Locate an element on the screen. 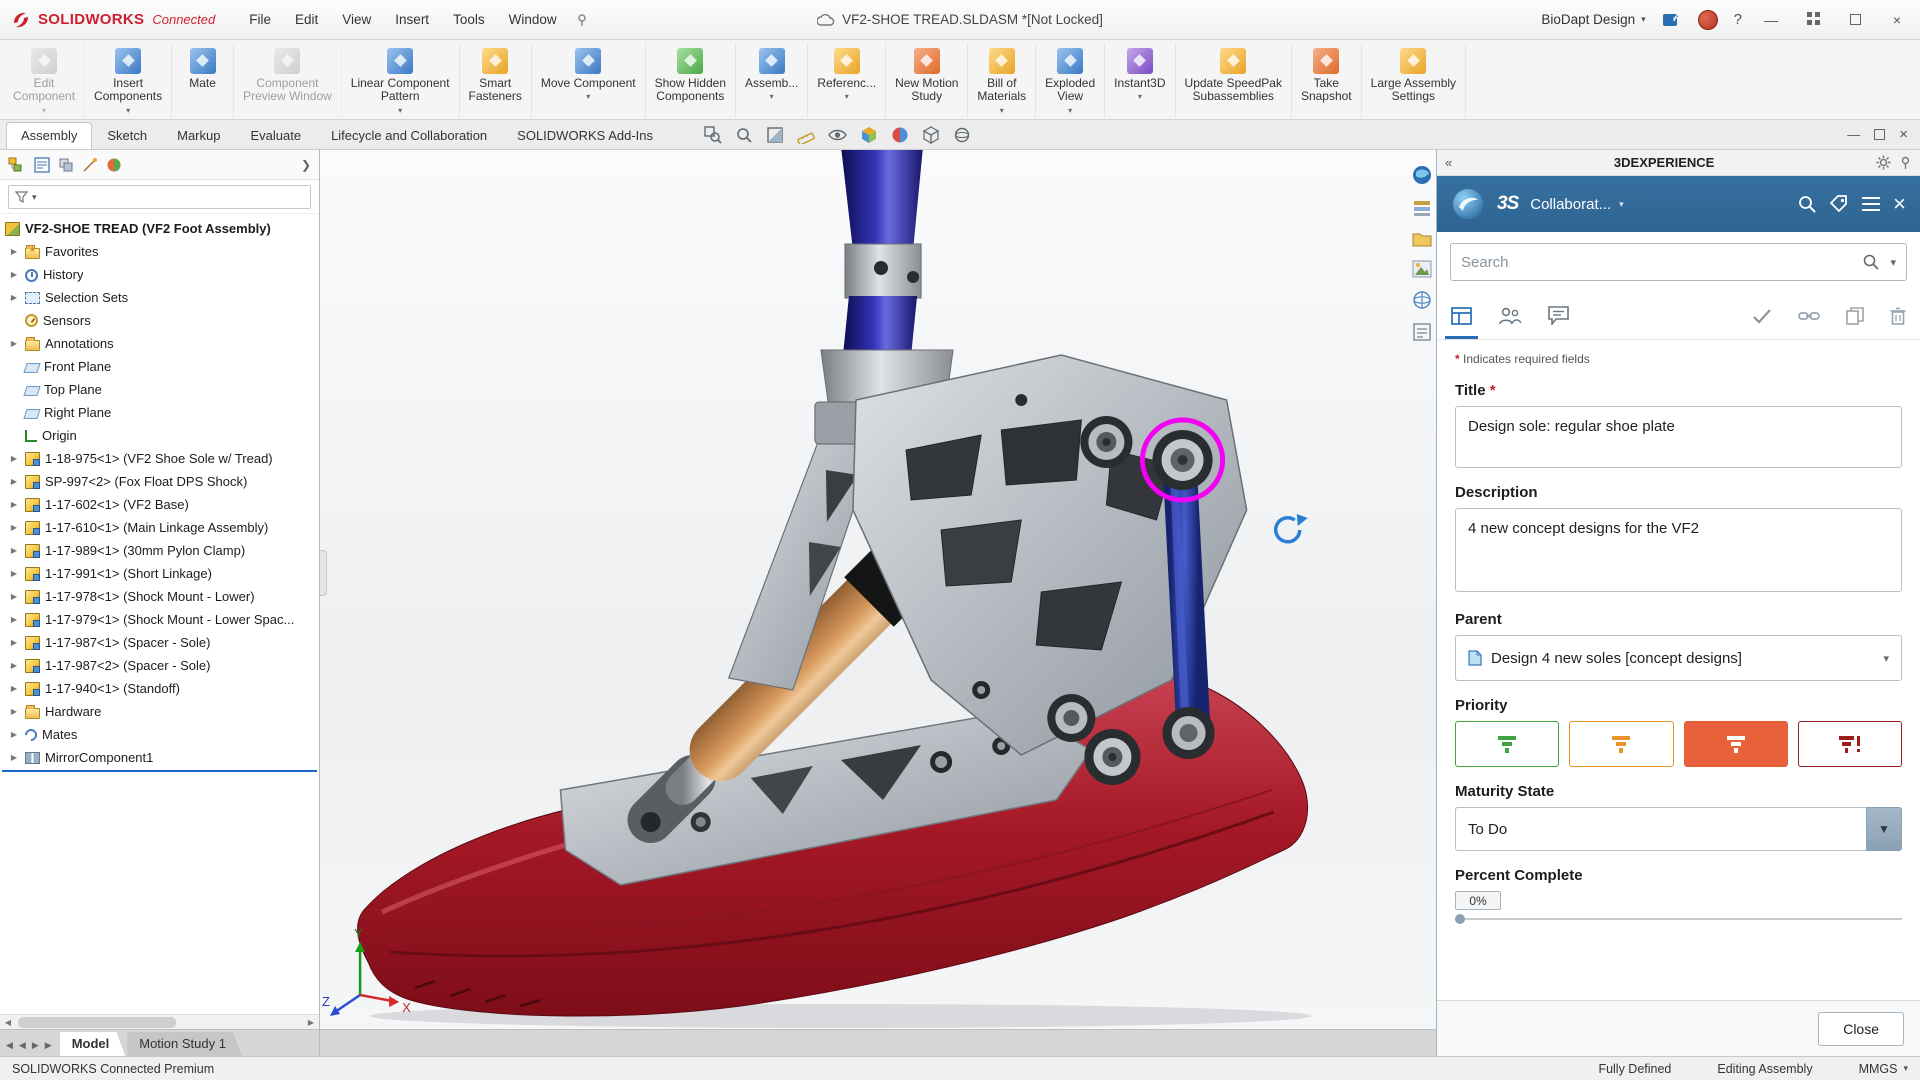 The width and height of the screenshot is (1920, 1080). priority-urgent-button is located at coordinates (1849, 744).